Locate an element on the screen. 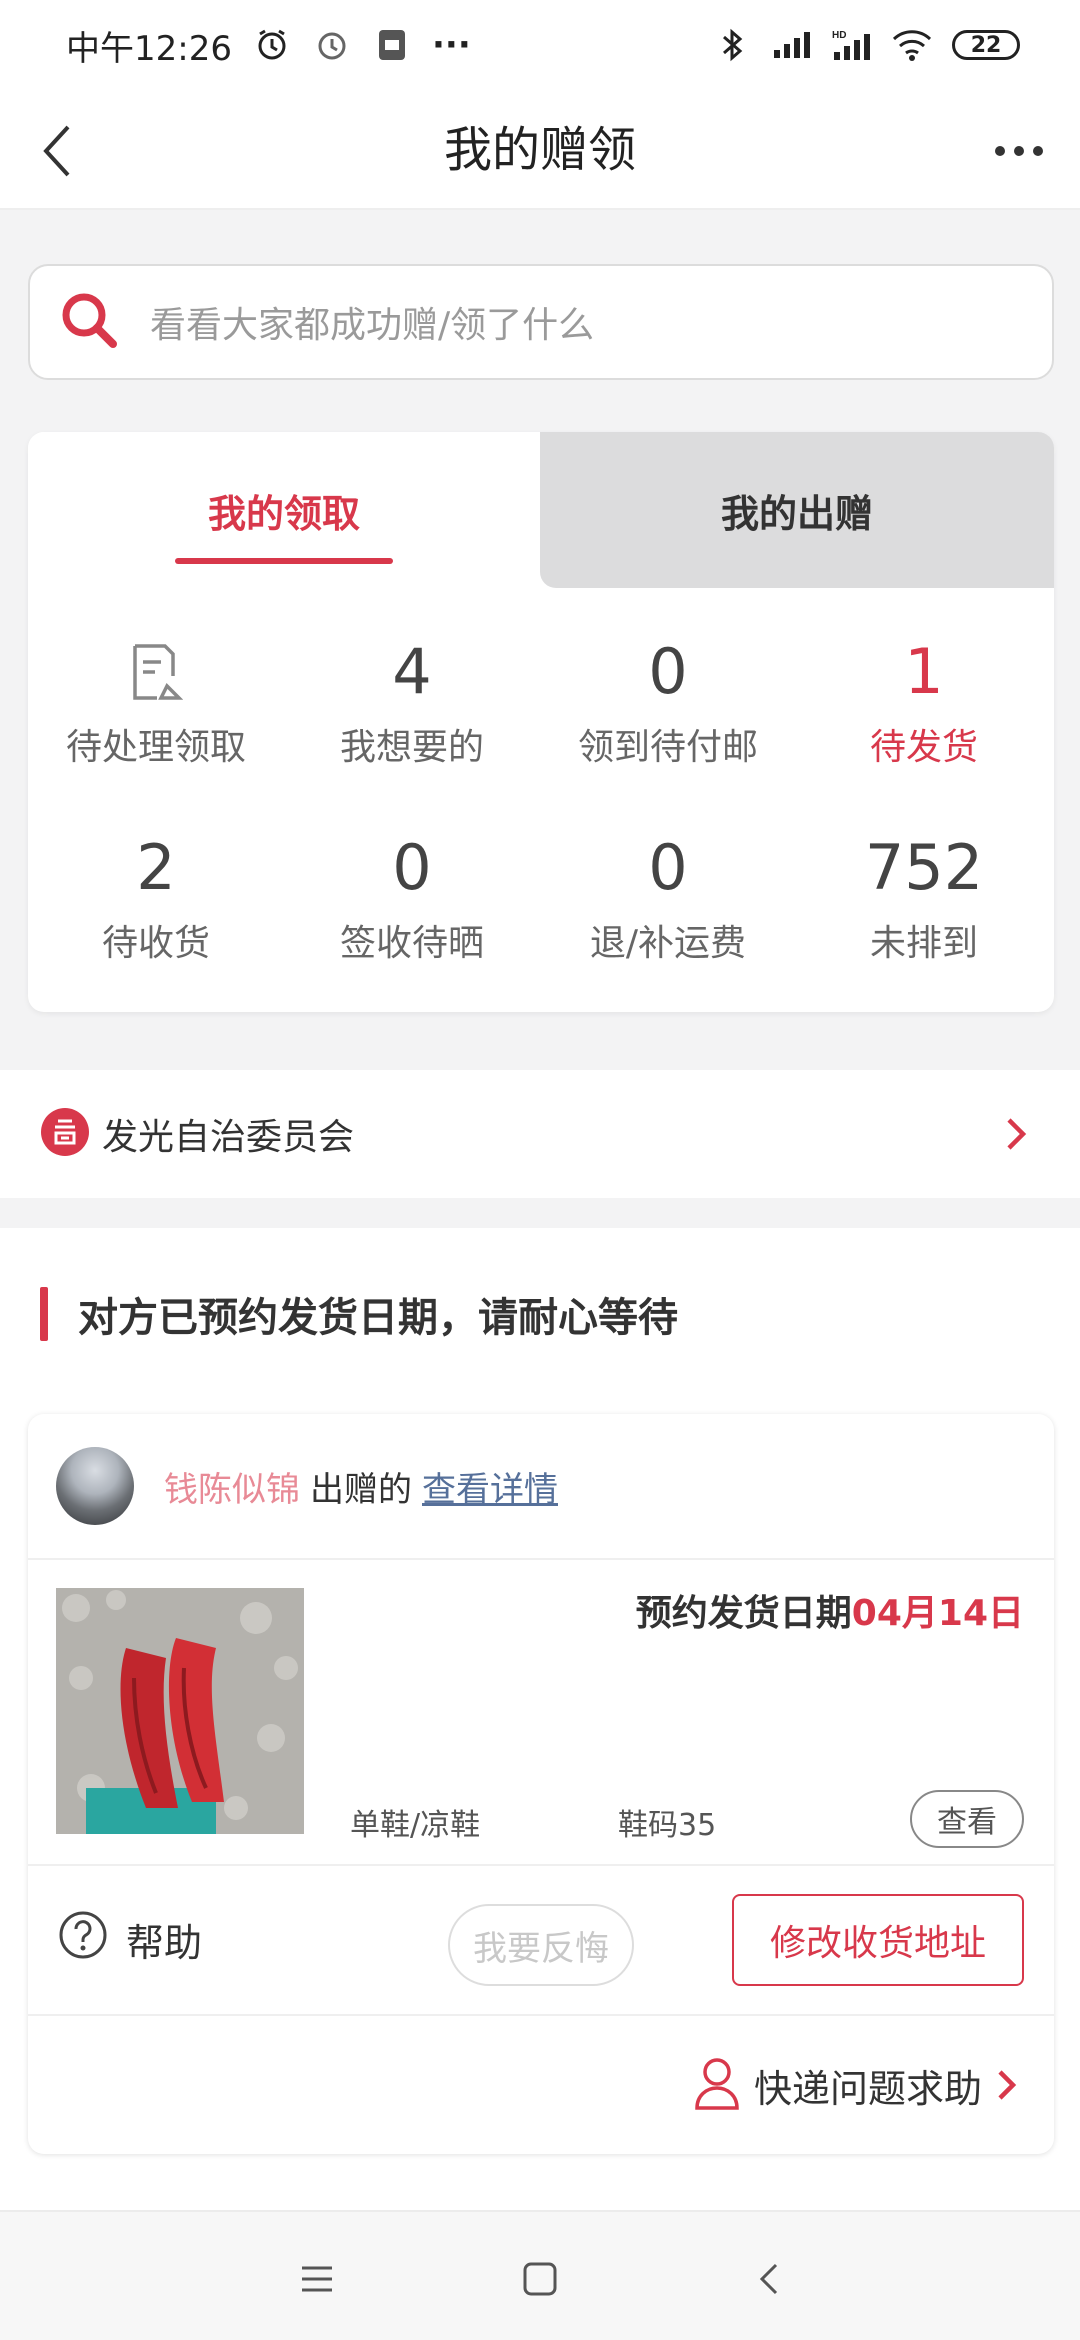 This screenshot has height=2340, width=1080. order-header: 钱陈似锦 出赠的 查看详情 is located at coordinates (541, 1487).